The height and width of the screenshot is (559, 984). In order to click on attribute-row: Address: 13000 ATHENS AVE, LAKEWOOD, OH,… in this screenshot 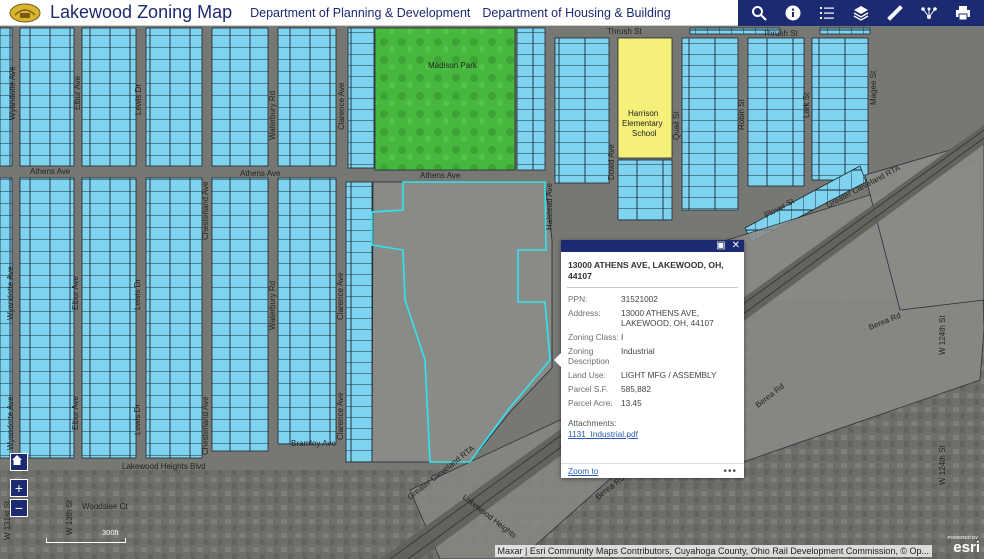, I will do `click(652, 318)`.